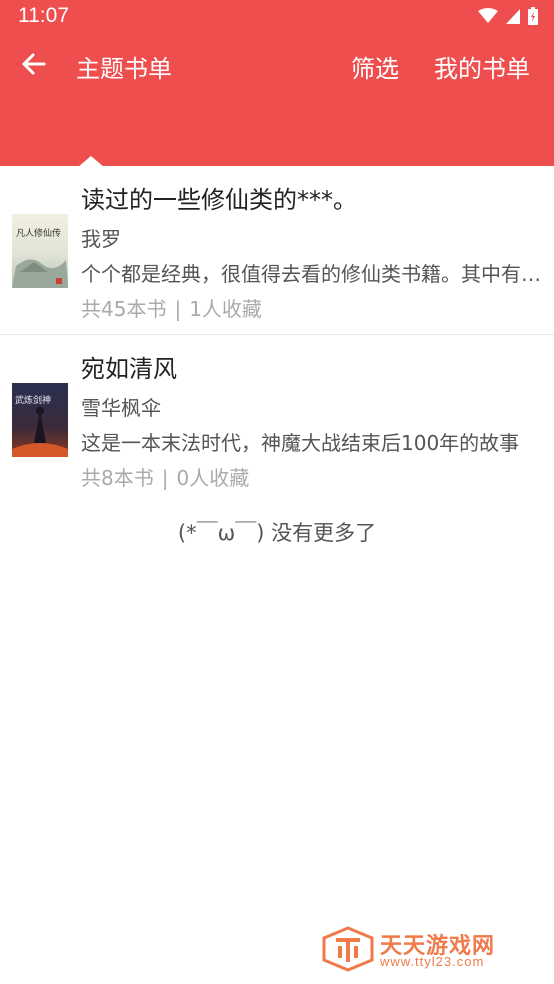  What do you see at coordinates (129, 369) in the screenshot?
I see `booklist-title: 宛如清风` at bounding box center [129, 369].